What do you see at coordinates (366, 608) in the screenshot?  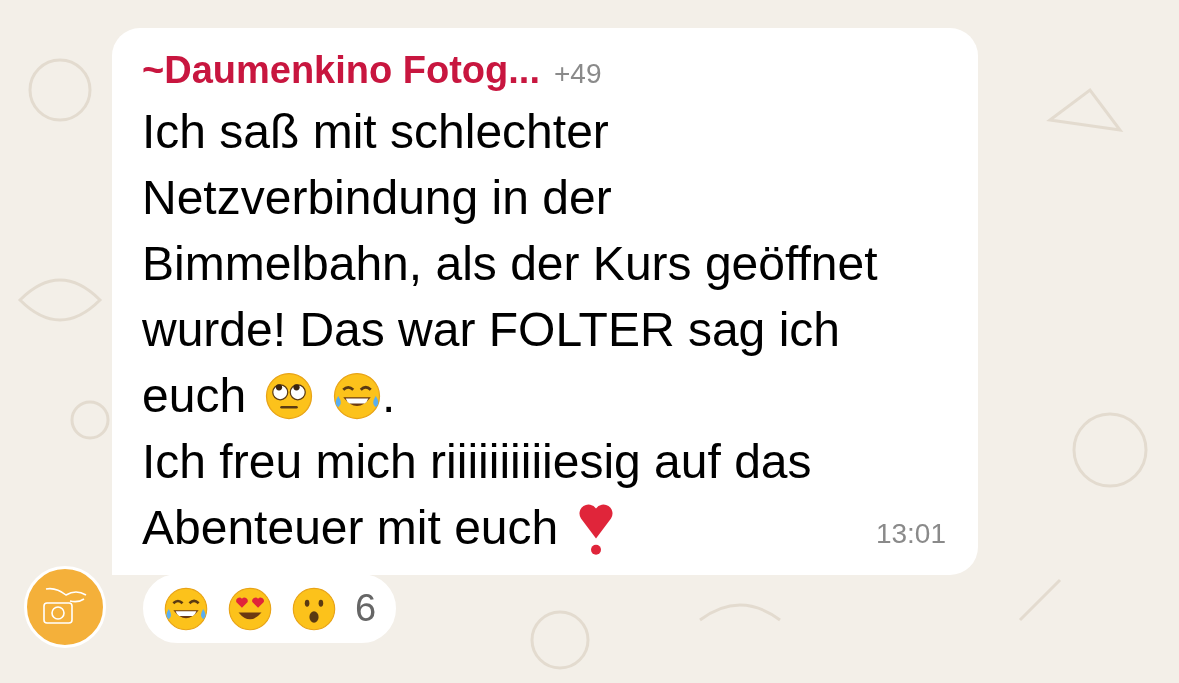 I see `reaction-count: 6` at bounding box center [366, 608].